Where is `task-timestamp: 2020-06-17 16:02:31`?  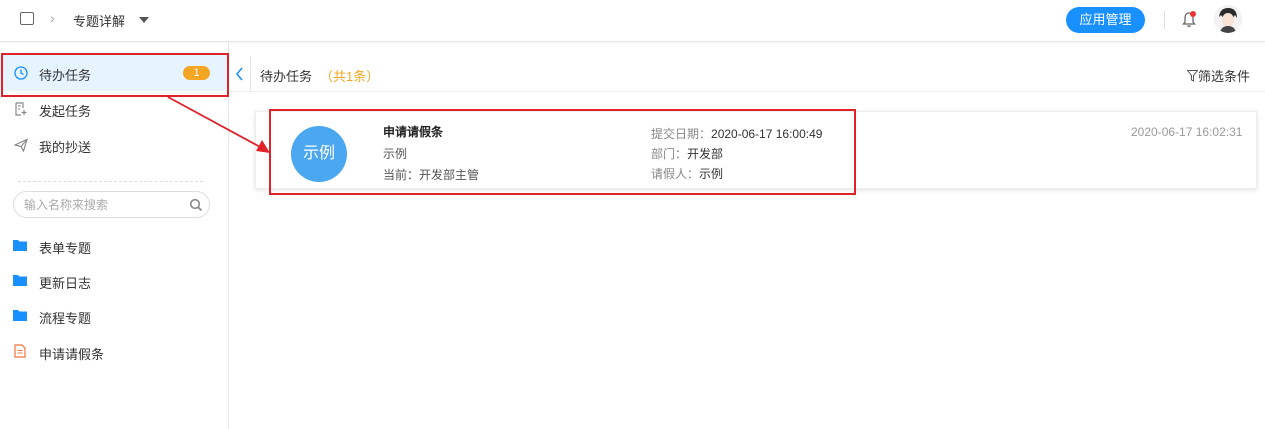 task-timestamp: 2020-06-17 16:02:31 is located at coordinates (1187, 132).